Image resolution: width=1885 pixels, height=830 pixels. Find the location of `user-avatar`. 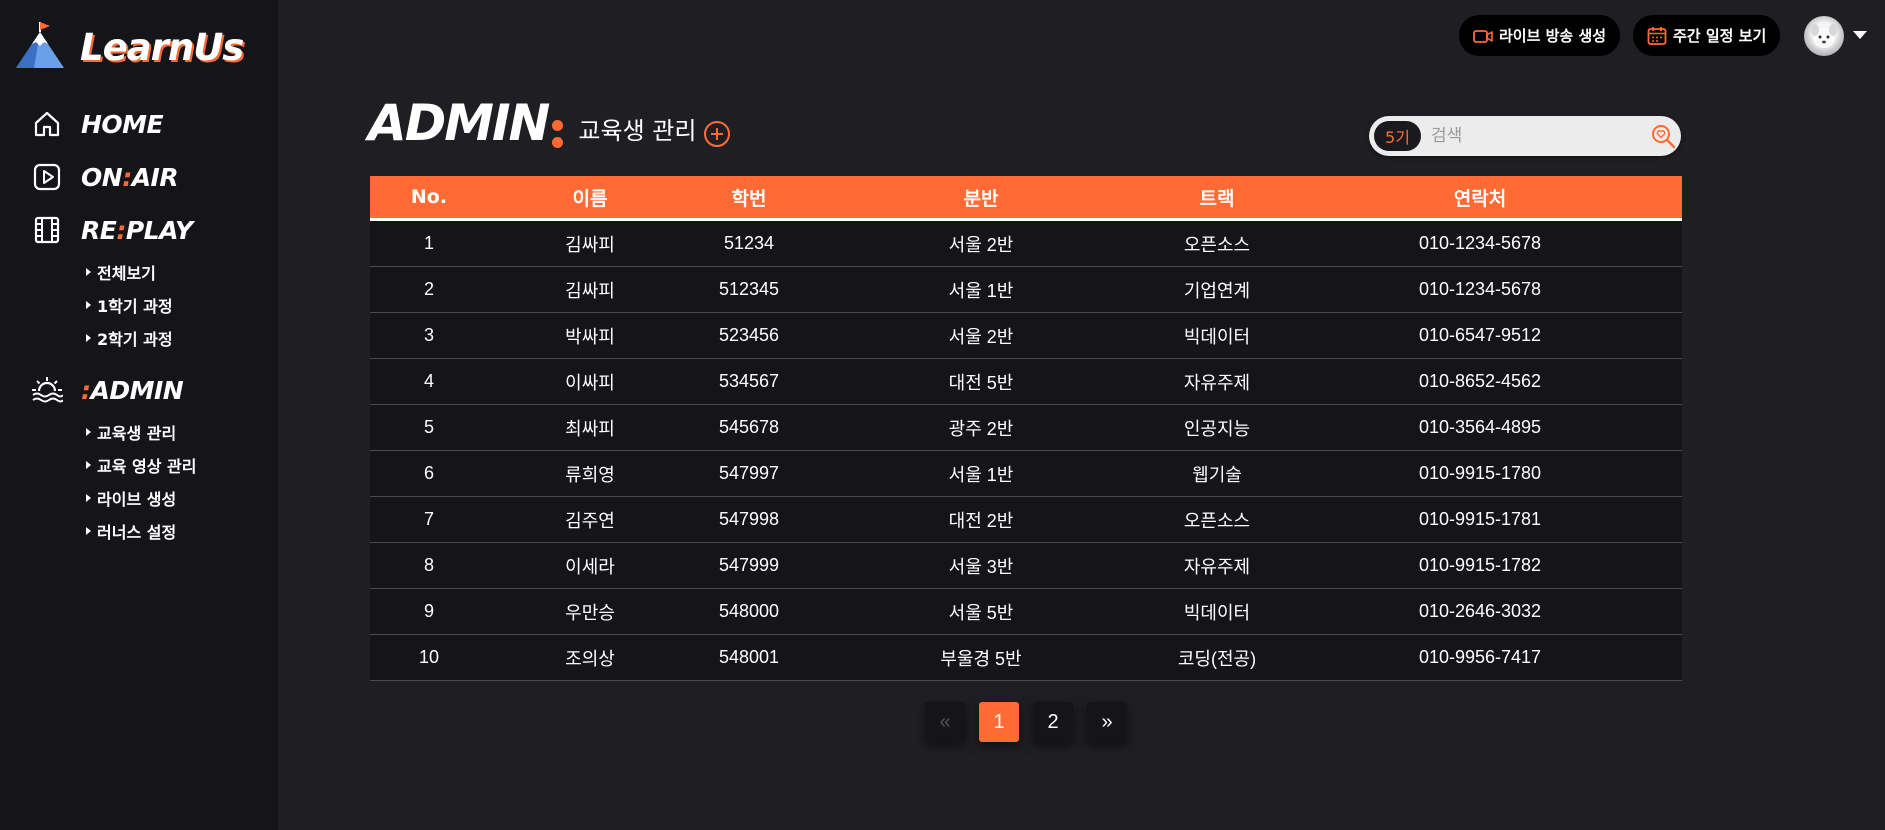

user-avatar is located at coordinates (1824, 36).